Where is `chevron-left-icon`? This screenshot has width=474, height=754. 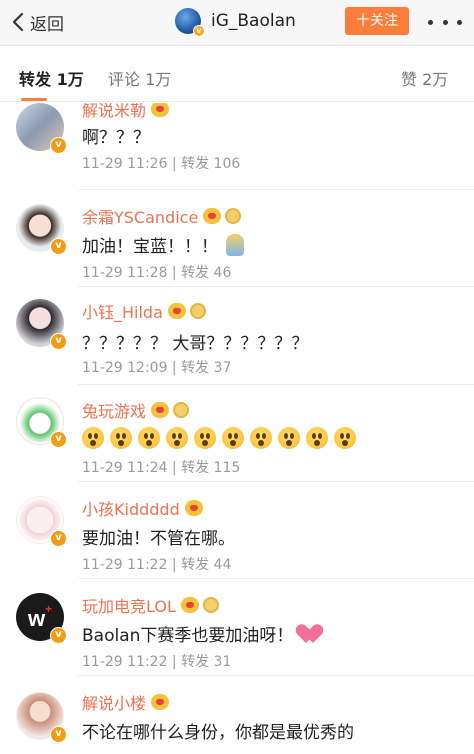
chevron-left-icon is located at coordinates (18, 22).